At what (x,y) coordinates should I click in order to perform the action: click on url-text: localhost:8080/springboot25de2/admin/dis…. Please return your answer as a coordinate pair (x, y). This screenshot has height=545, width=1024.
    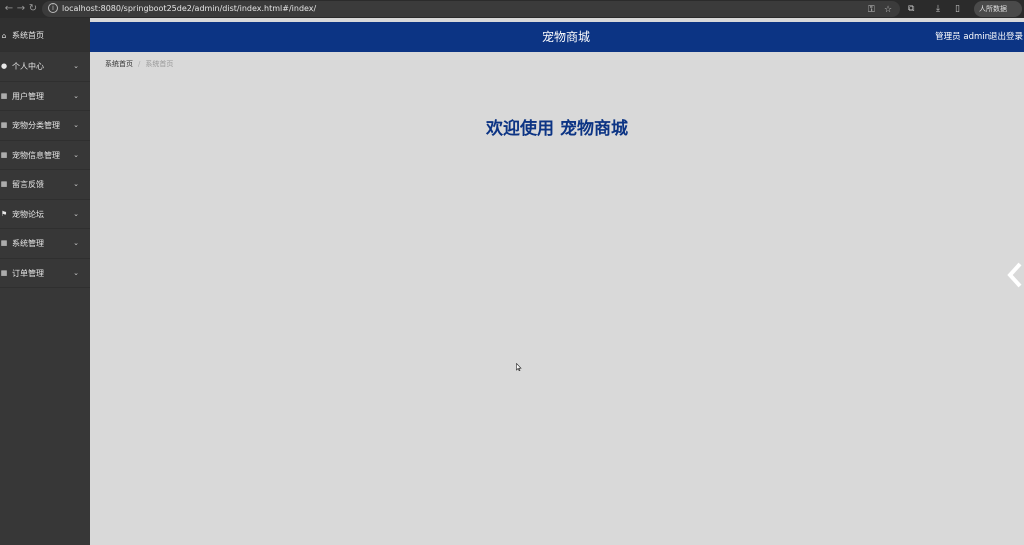
    Looking at the image, I should click on (189, 9).